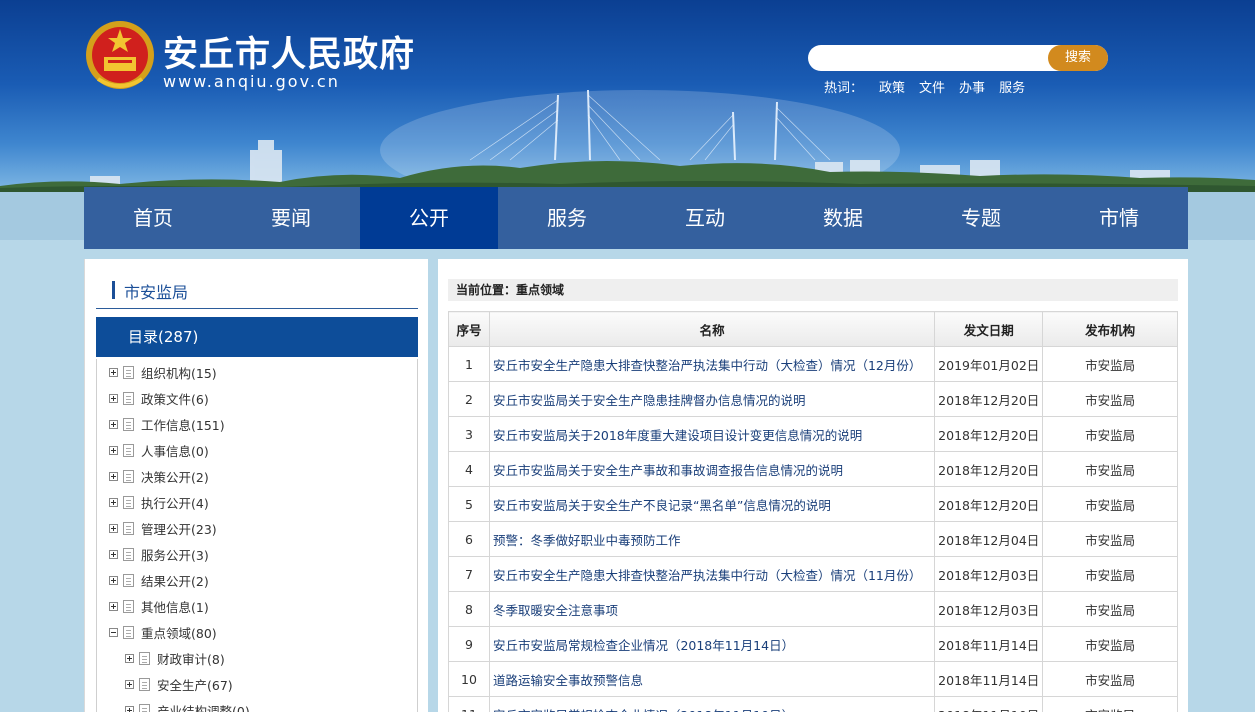  What do you see at coordinates (989, 539) in the screenshot?
I see `row-date: 2018年12月04日` at bounding box center [989, 539].